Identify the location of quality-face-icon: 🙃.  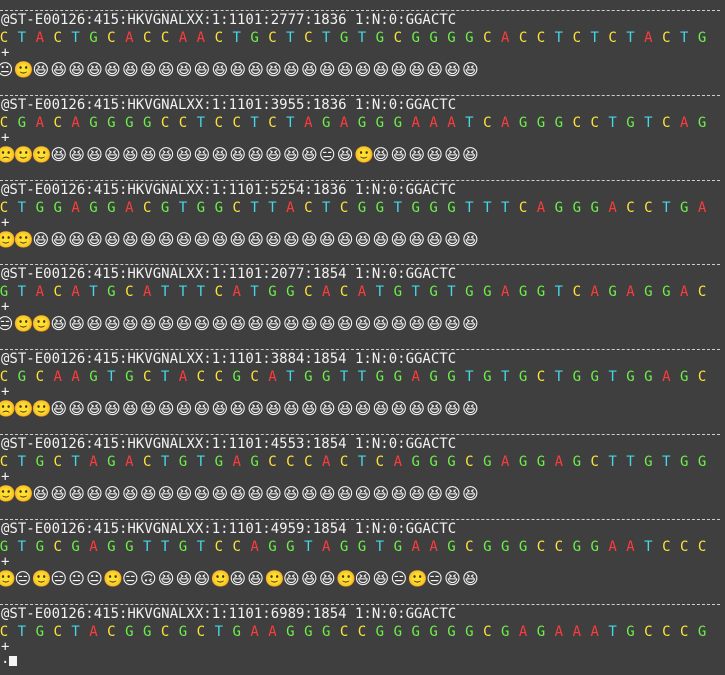
(148, 578).